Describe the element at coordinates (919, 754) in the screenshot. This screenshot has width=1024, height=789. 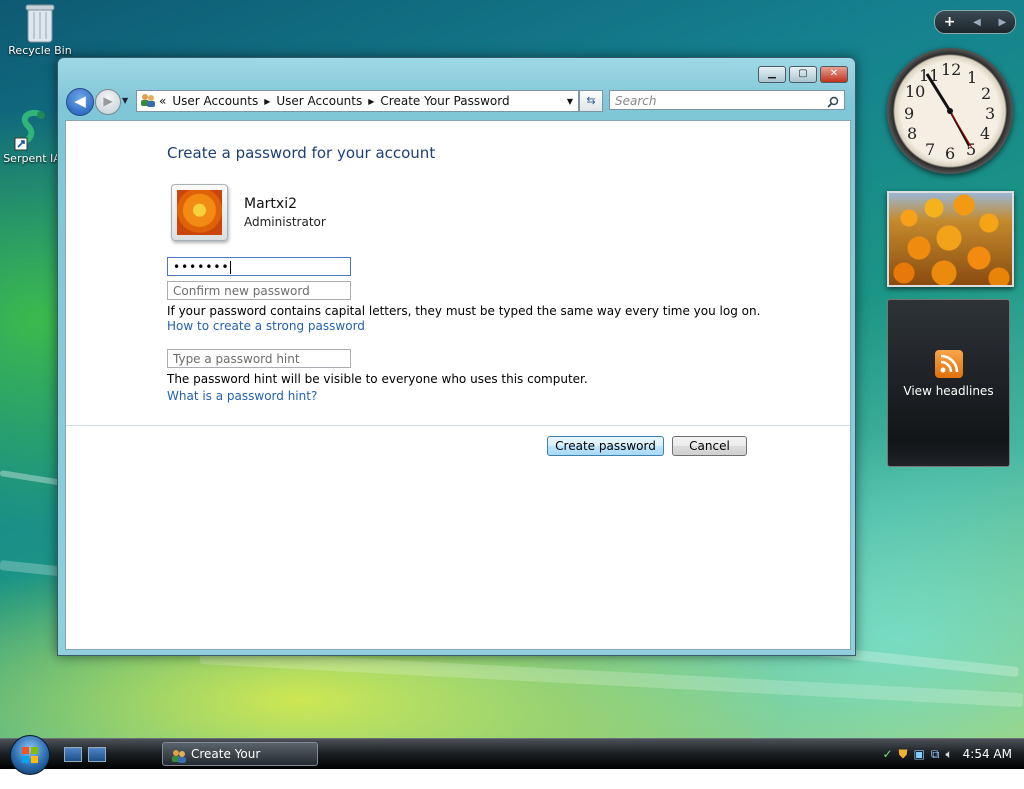
I see `device-icon: ▣` at that location.